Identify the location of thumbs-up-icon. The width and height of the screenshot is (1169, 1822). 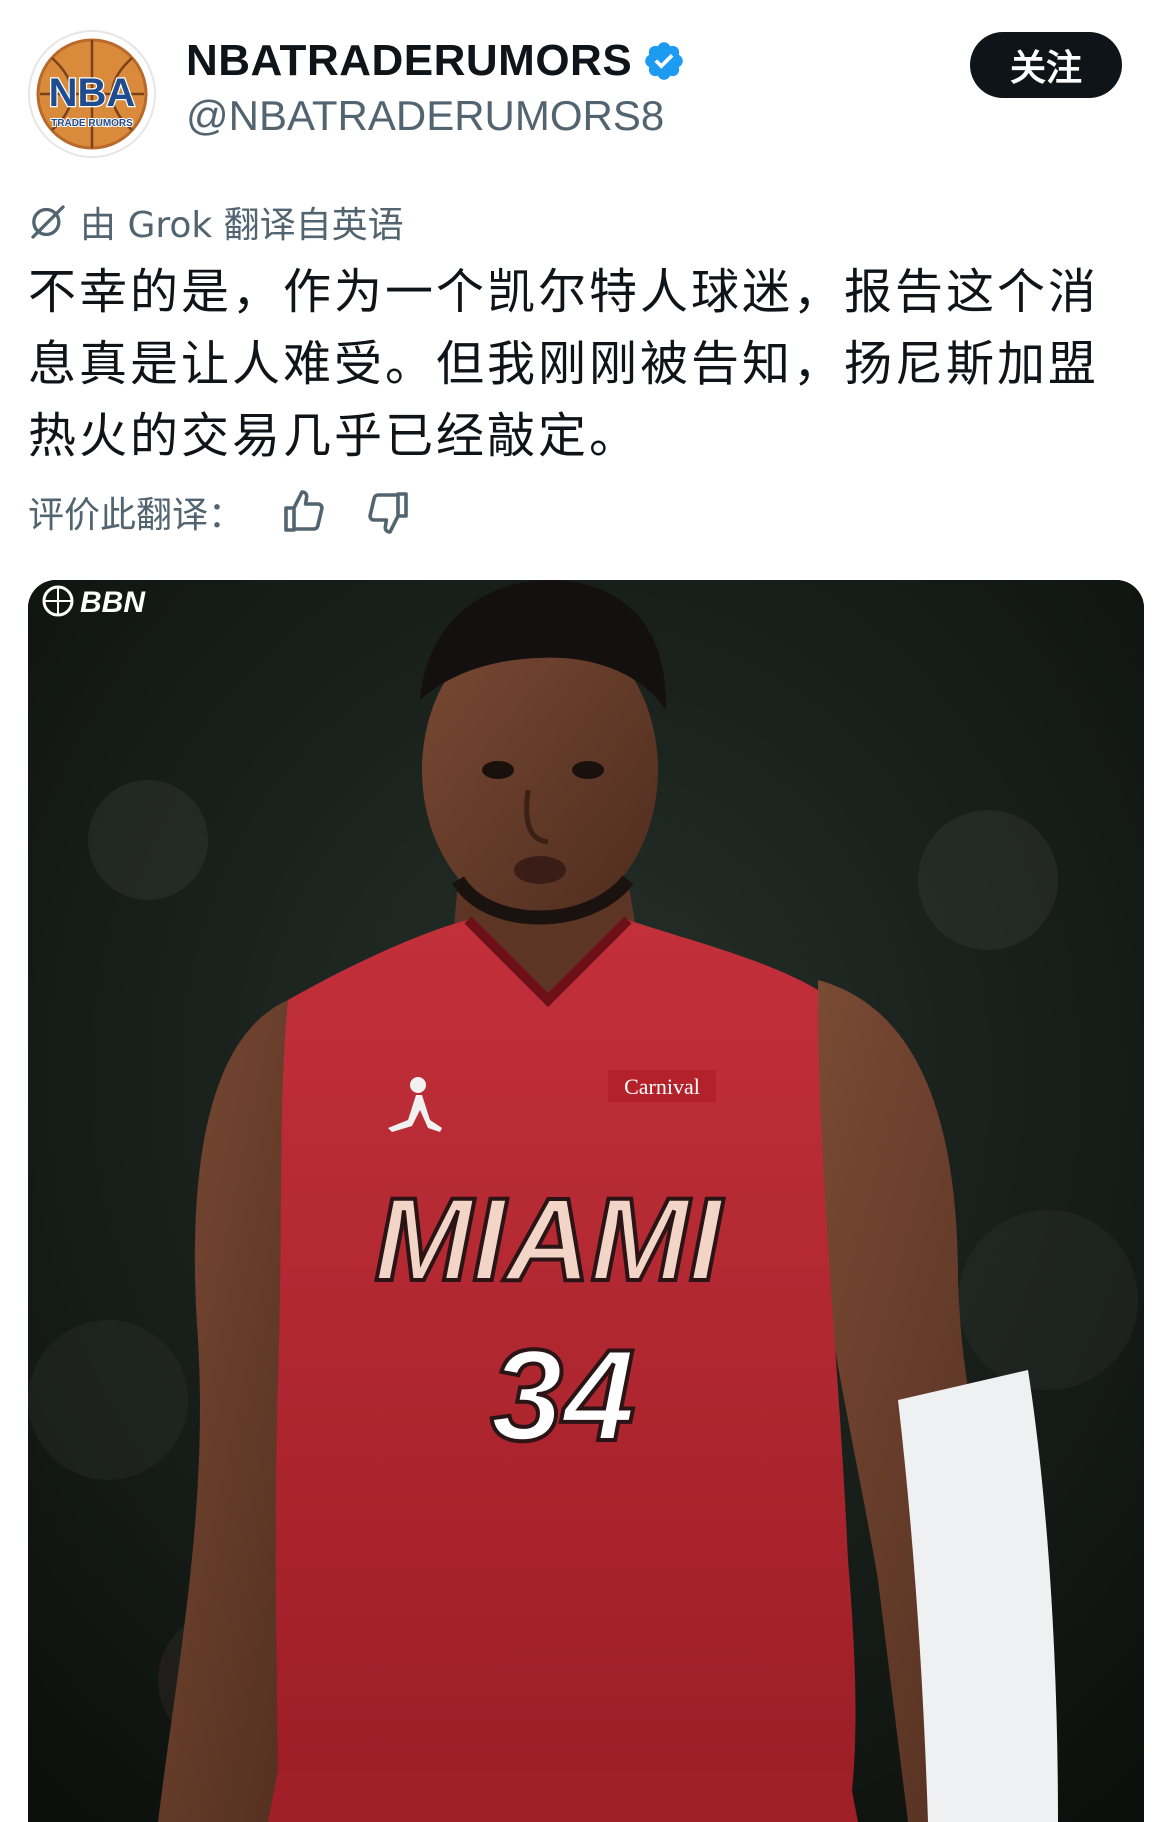
(304, 512).